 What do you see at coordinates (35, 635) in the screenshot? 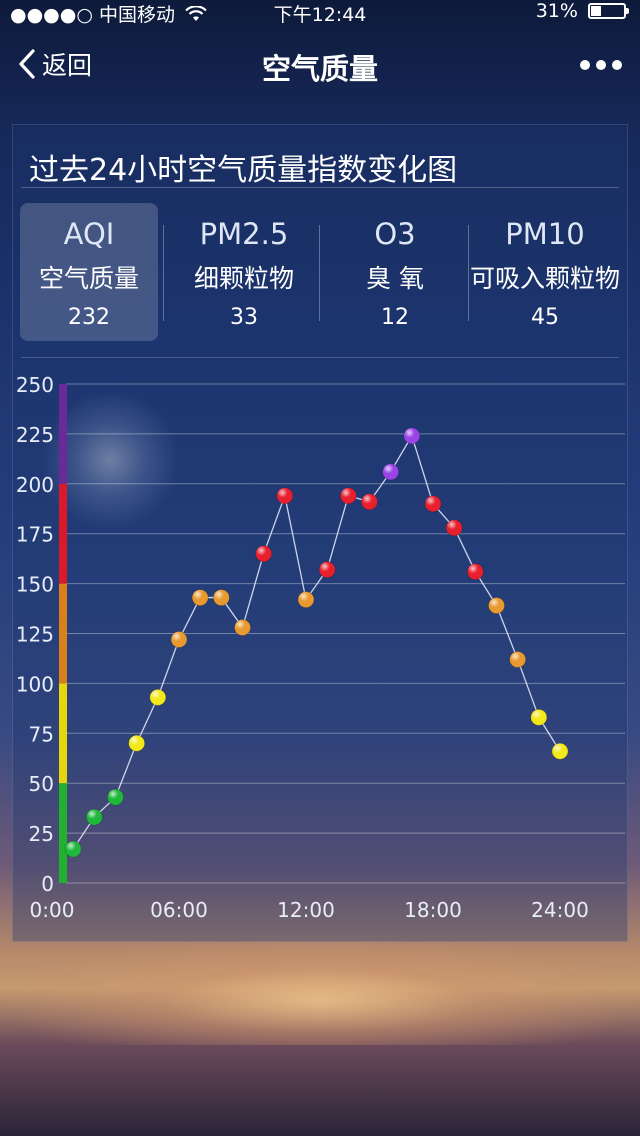
I see `y-tick-label: 125` at bounding box center [35, 635].